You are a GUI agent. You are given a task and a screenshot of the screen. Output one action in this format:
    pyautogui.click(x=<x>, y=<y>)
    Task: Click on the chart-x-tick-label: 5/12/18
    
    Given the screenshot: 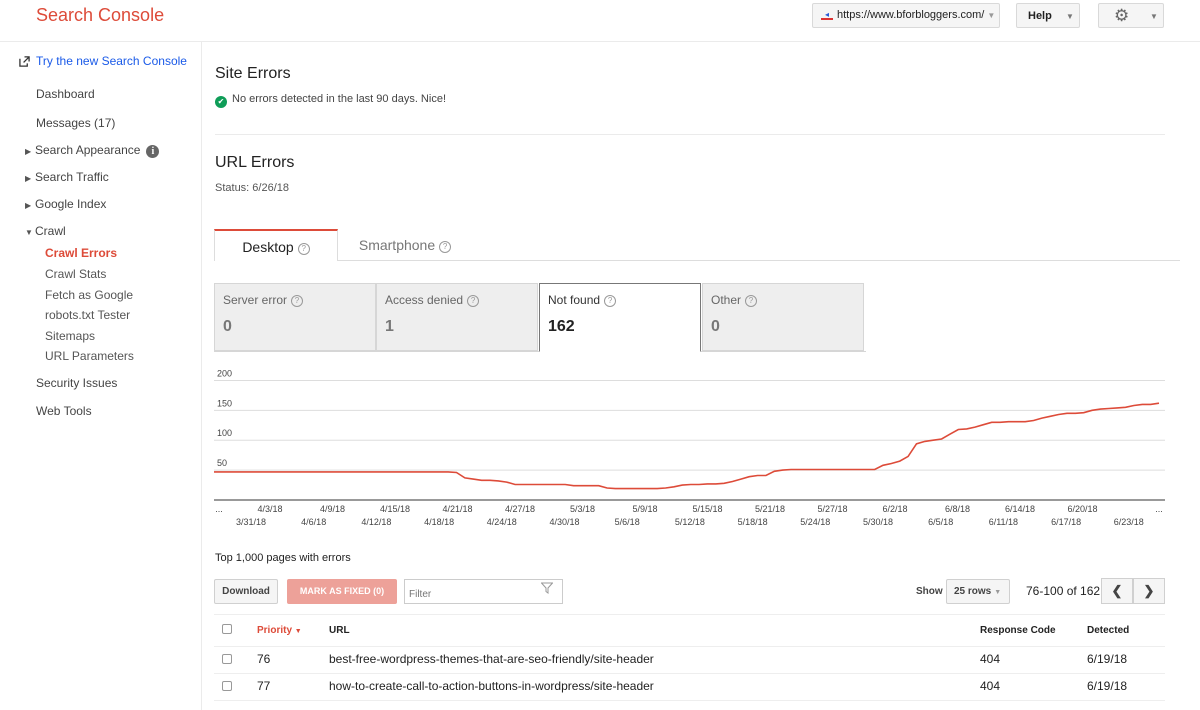 What is the action you would take?
    pyautogui.click(x=690, y=522)
    